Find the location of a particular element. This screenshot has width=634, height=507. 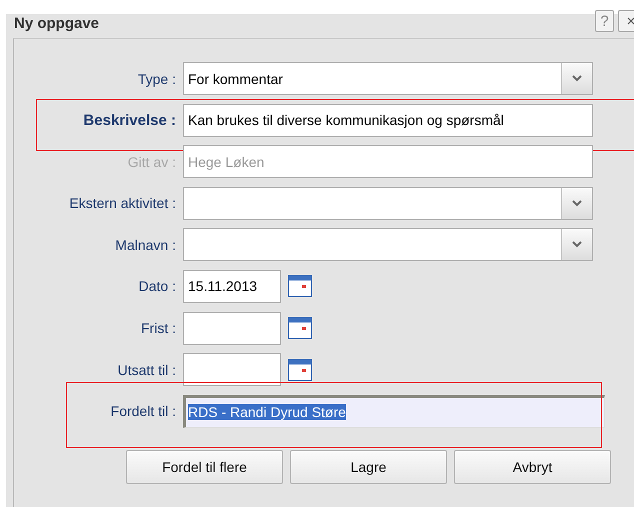

text-field: Kan brukes til diverse kommunikasjon og spørsmål is located at coordinates (388, 120).